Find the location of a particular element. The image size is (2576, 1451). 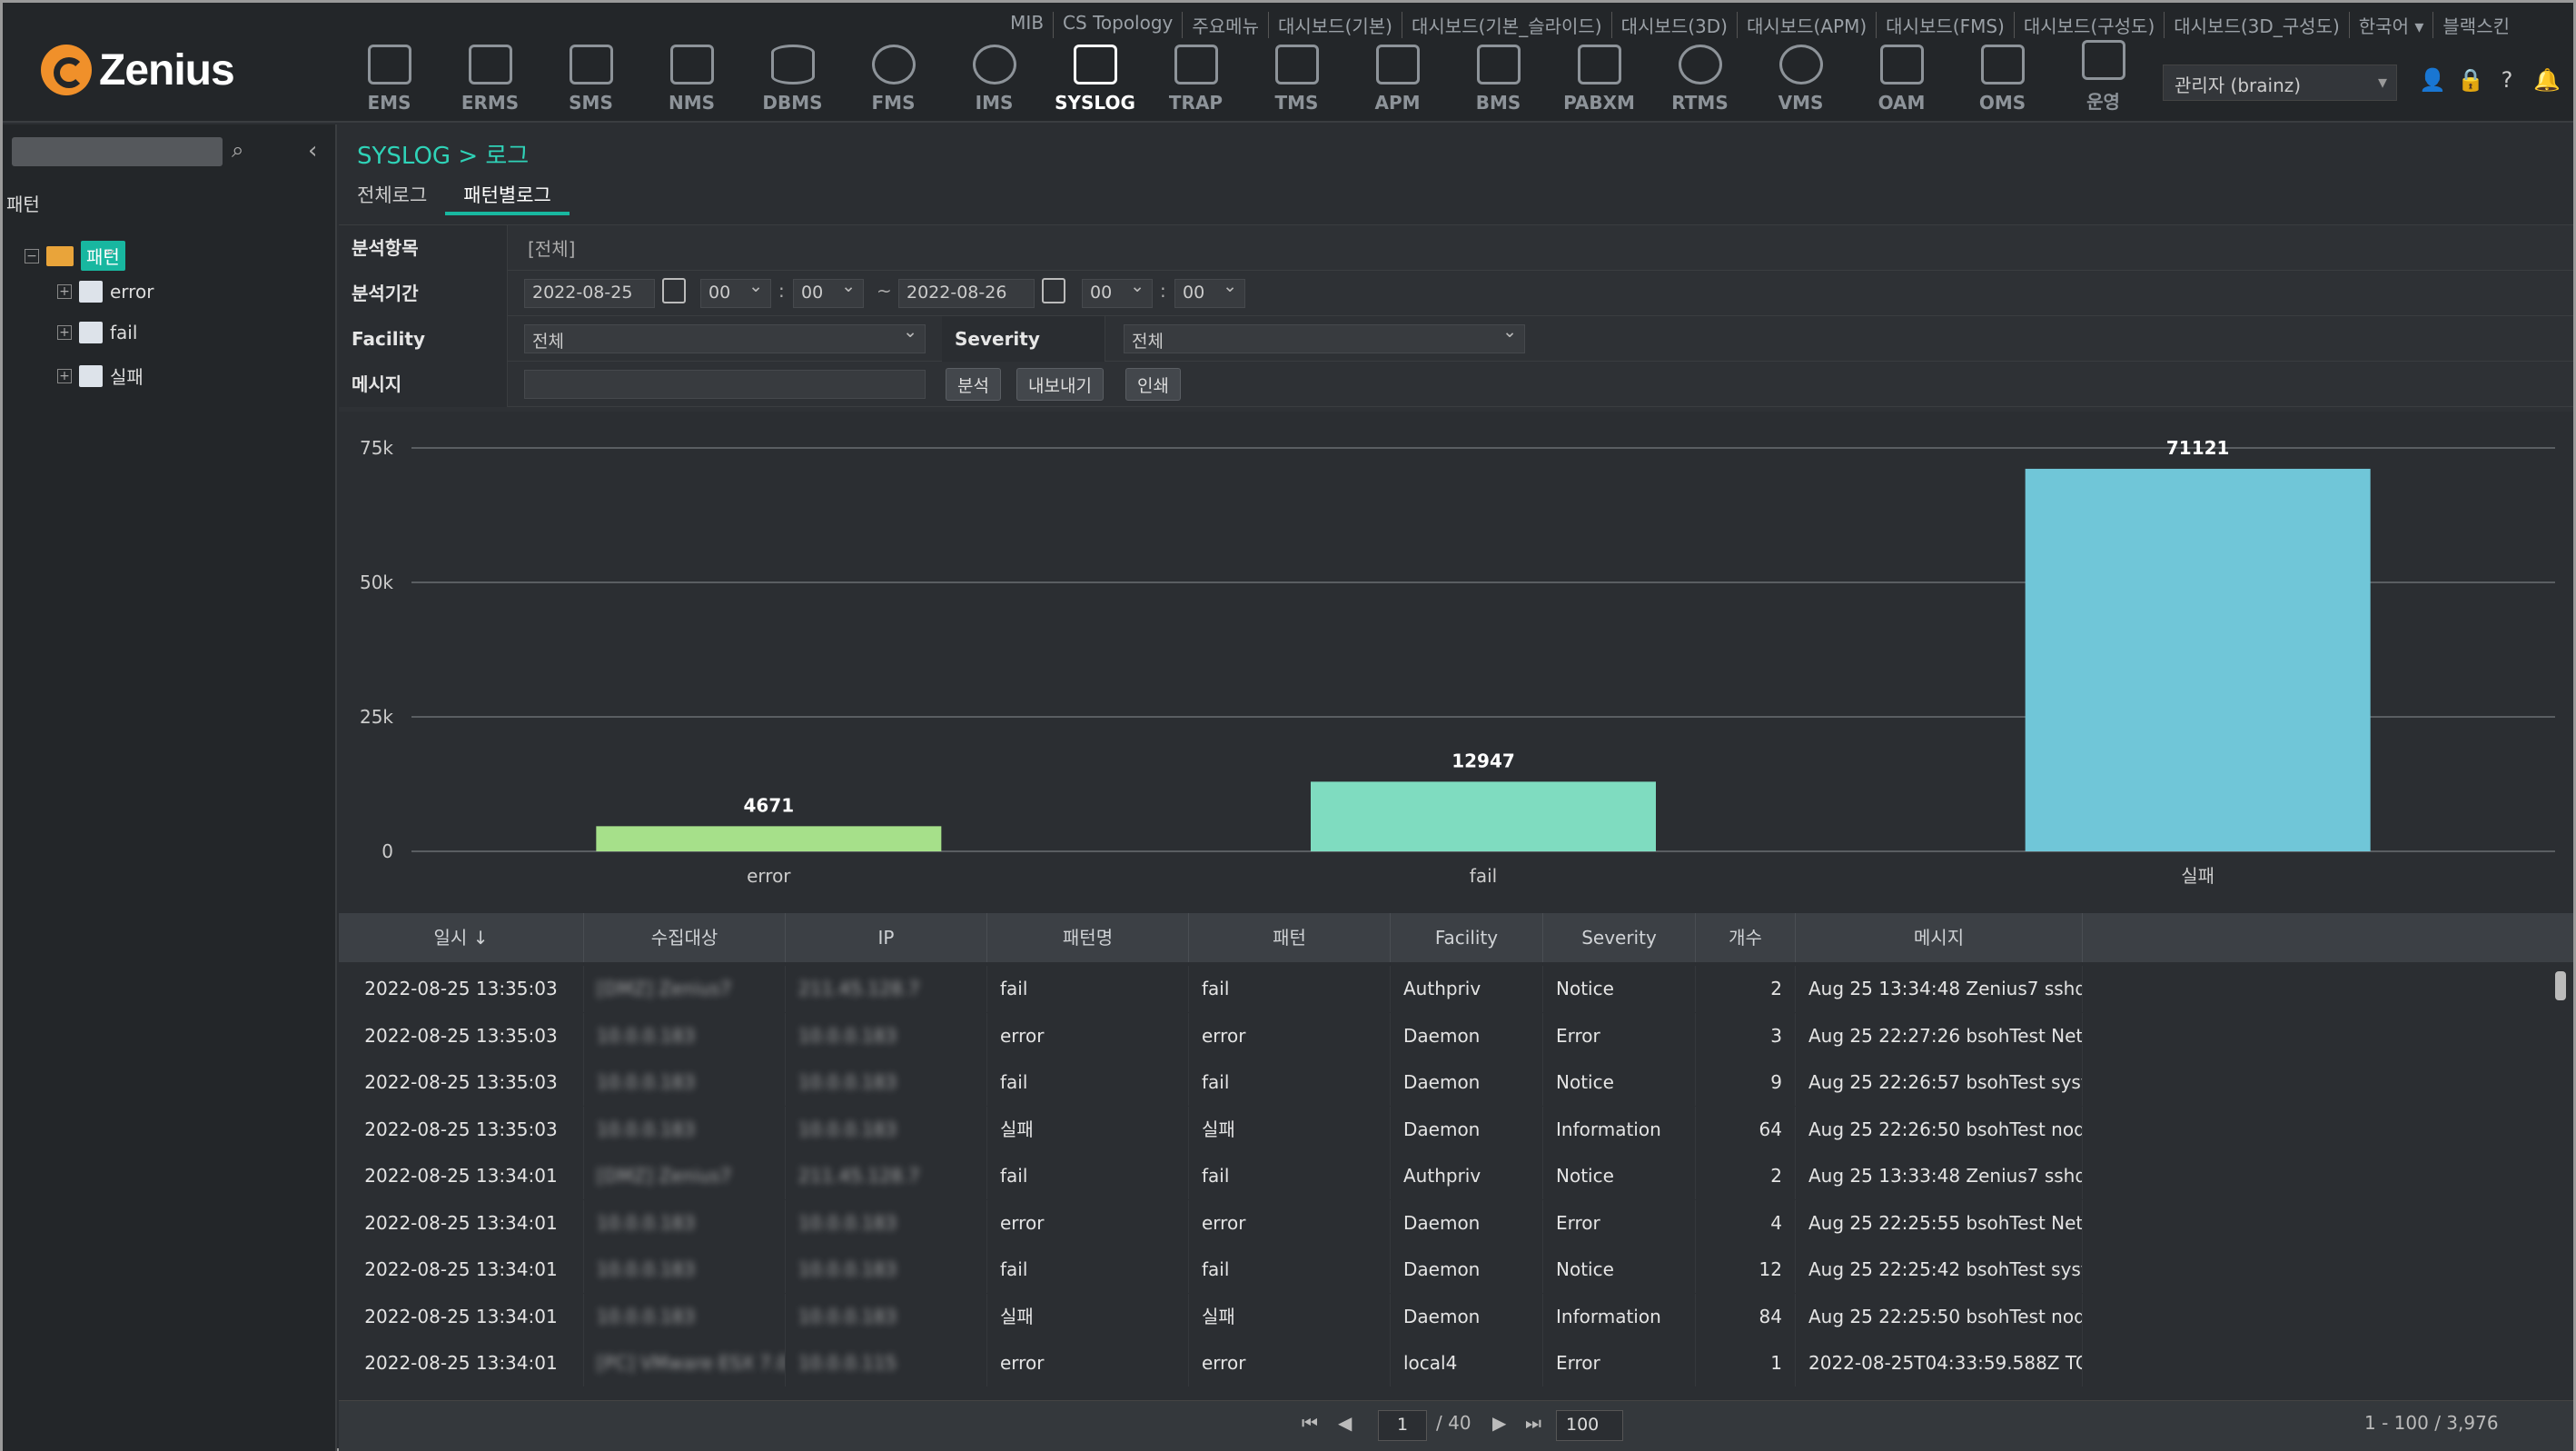

severity-select: 전체 is located at coordinates (1324, 338).